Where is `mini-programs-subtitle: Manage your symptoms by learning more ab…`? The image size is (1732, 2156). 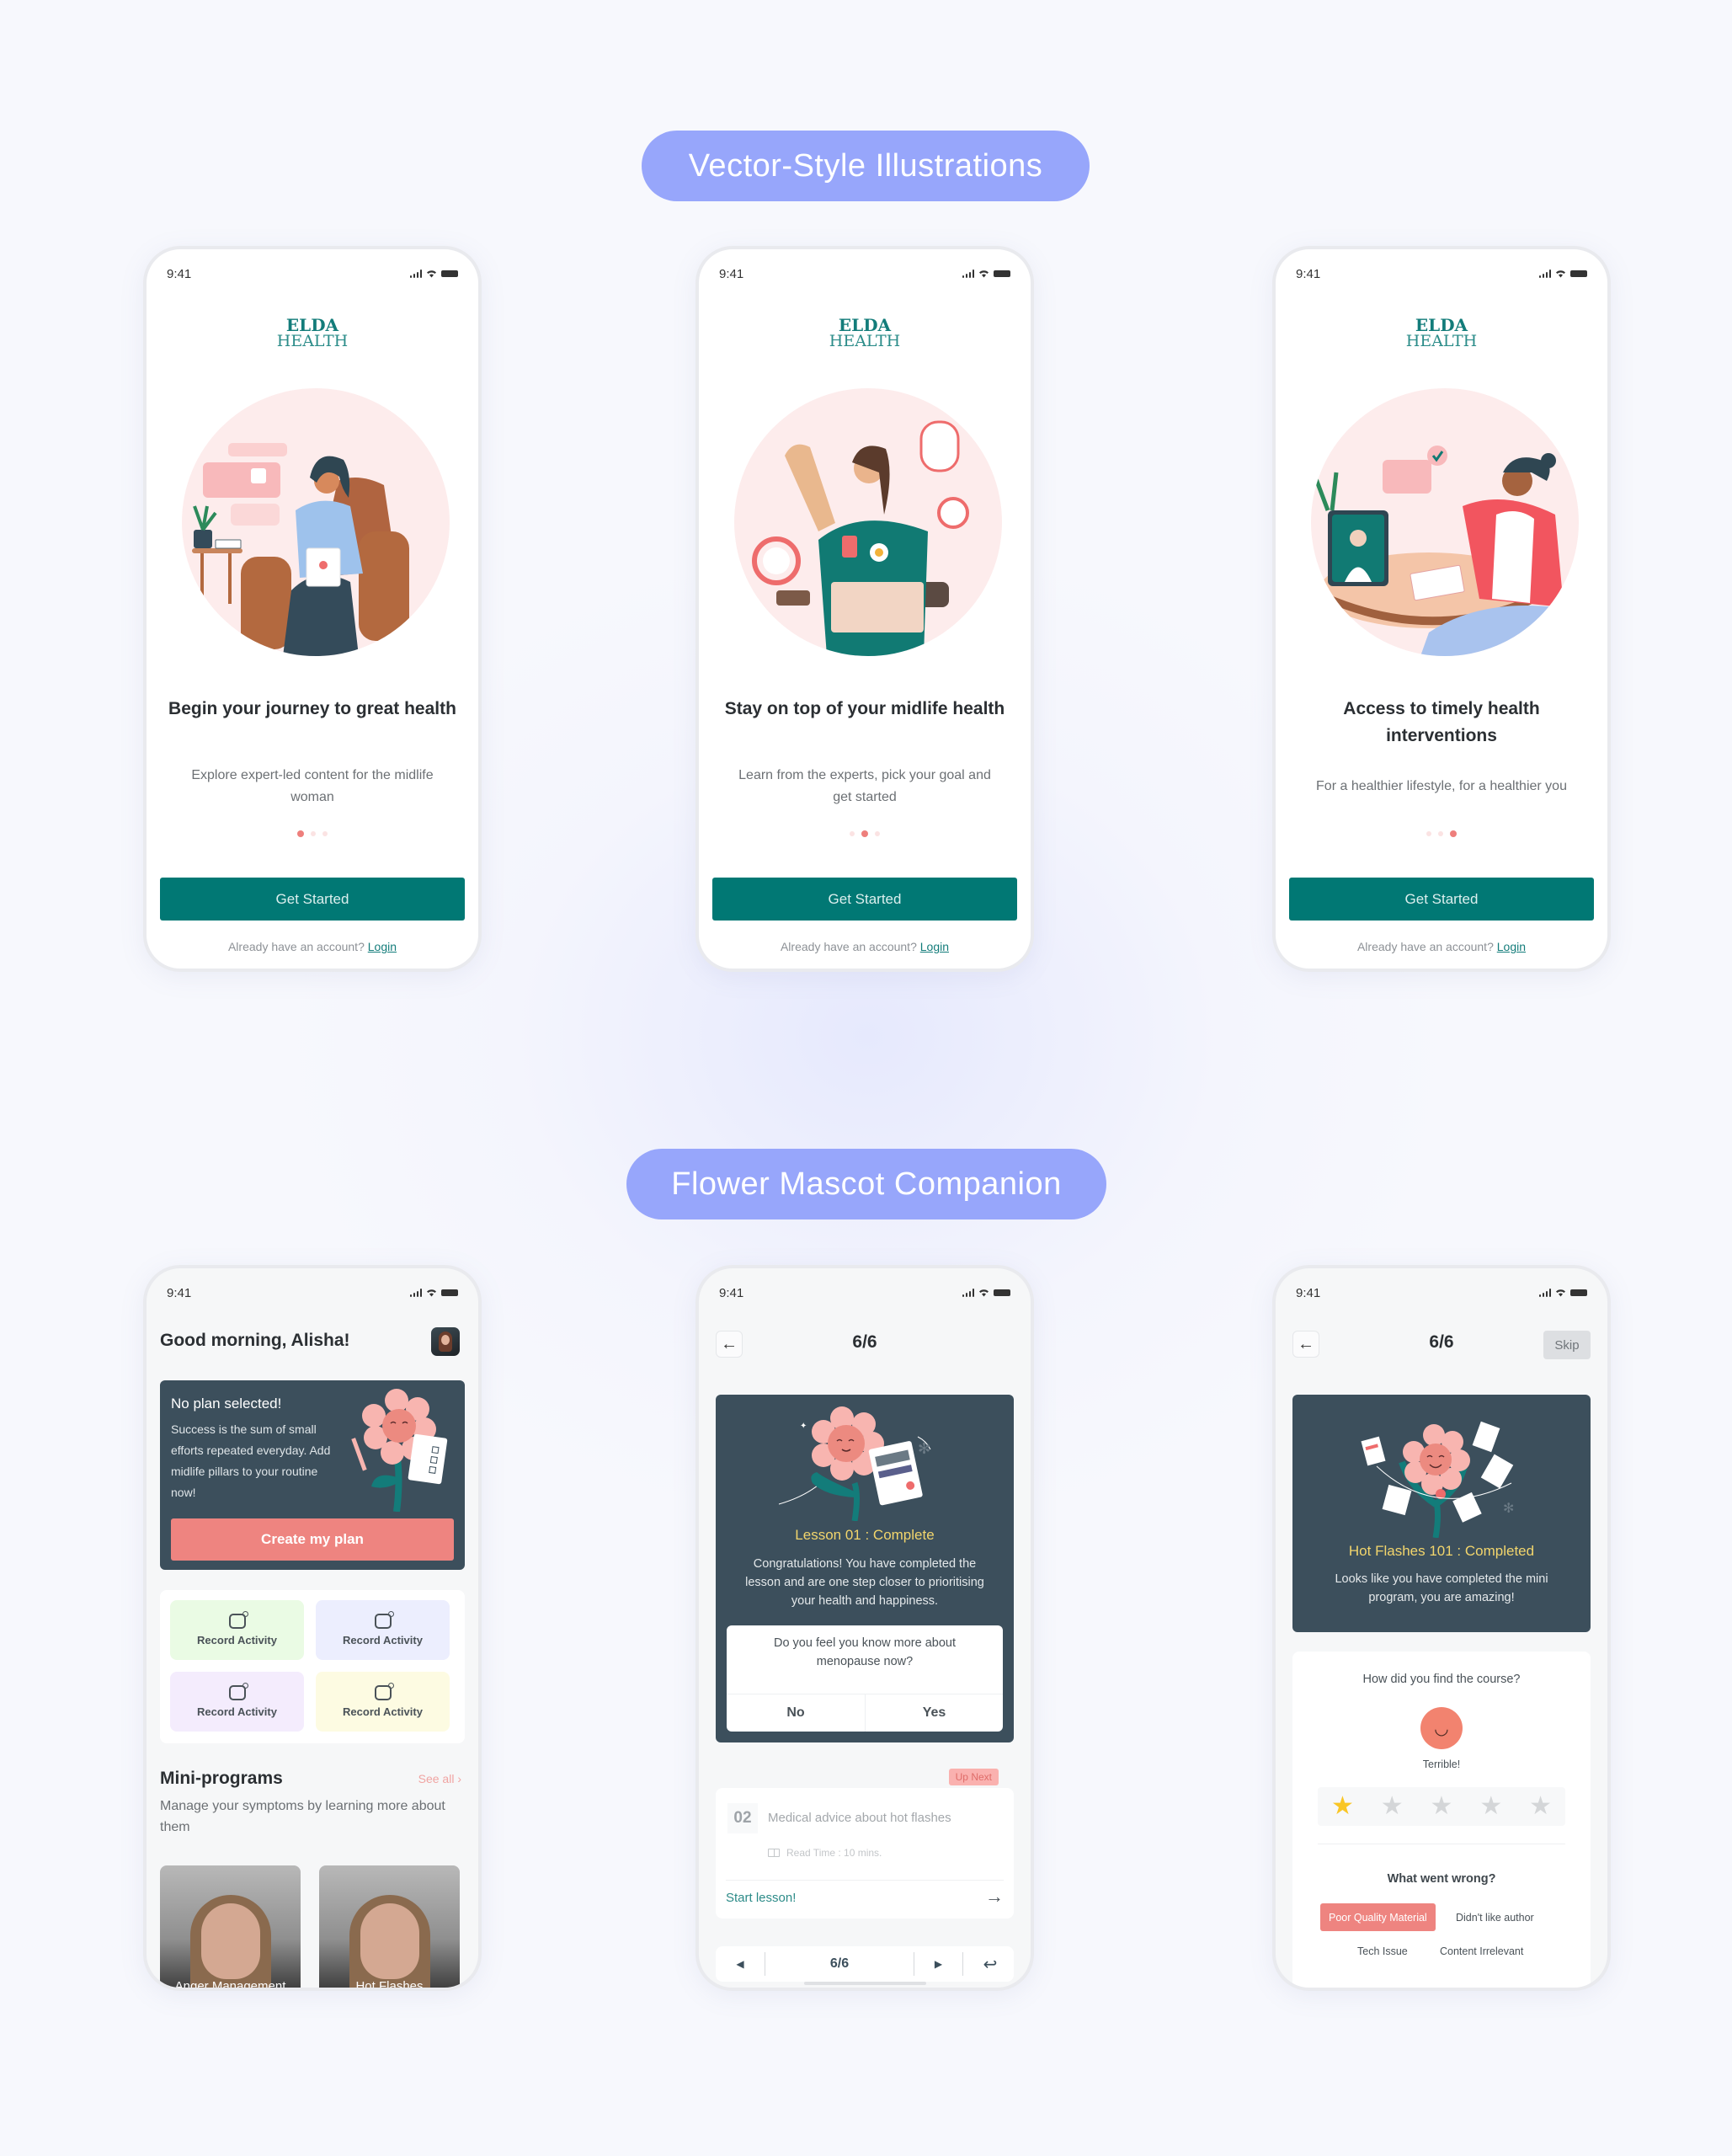 mini-programs-subtitle: Manage your symptoms by learning more ab… is located at coordinates (302, 1816).